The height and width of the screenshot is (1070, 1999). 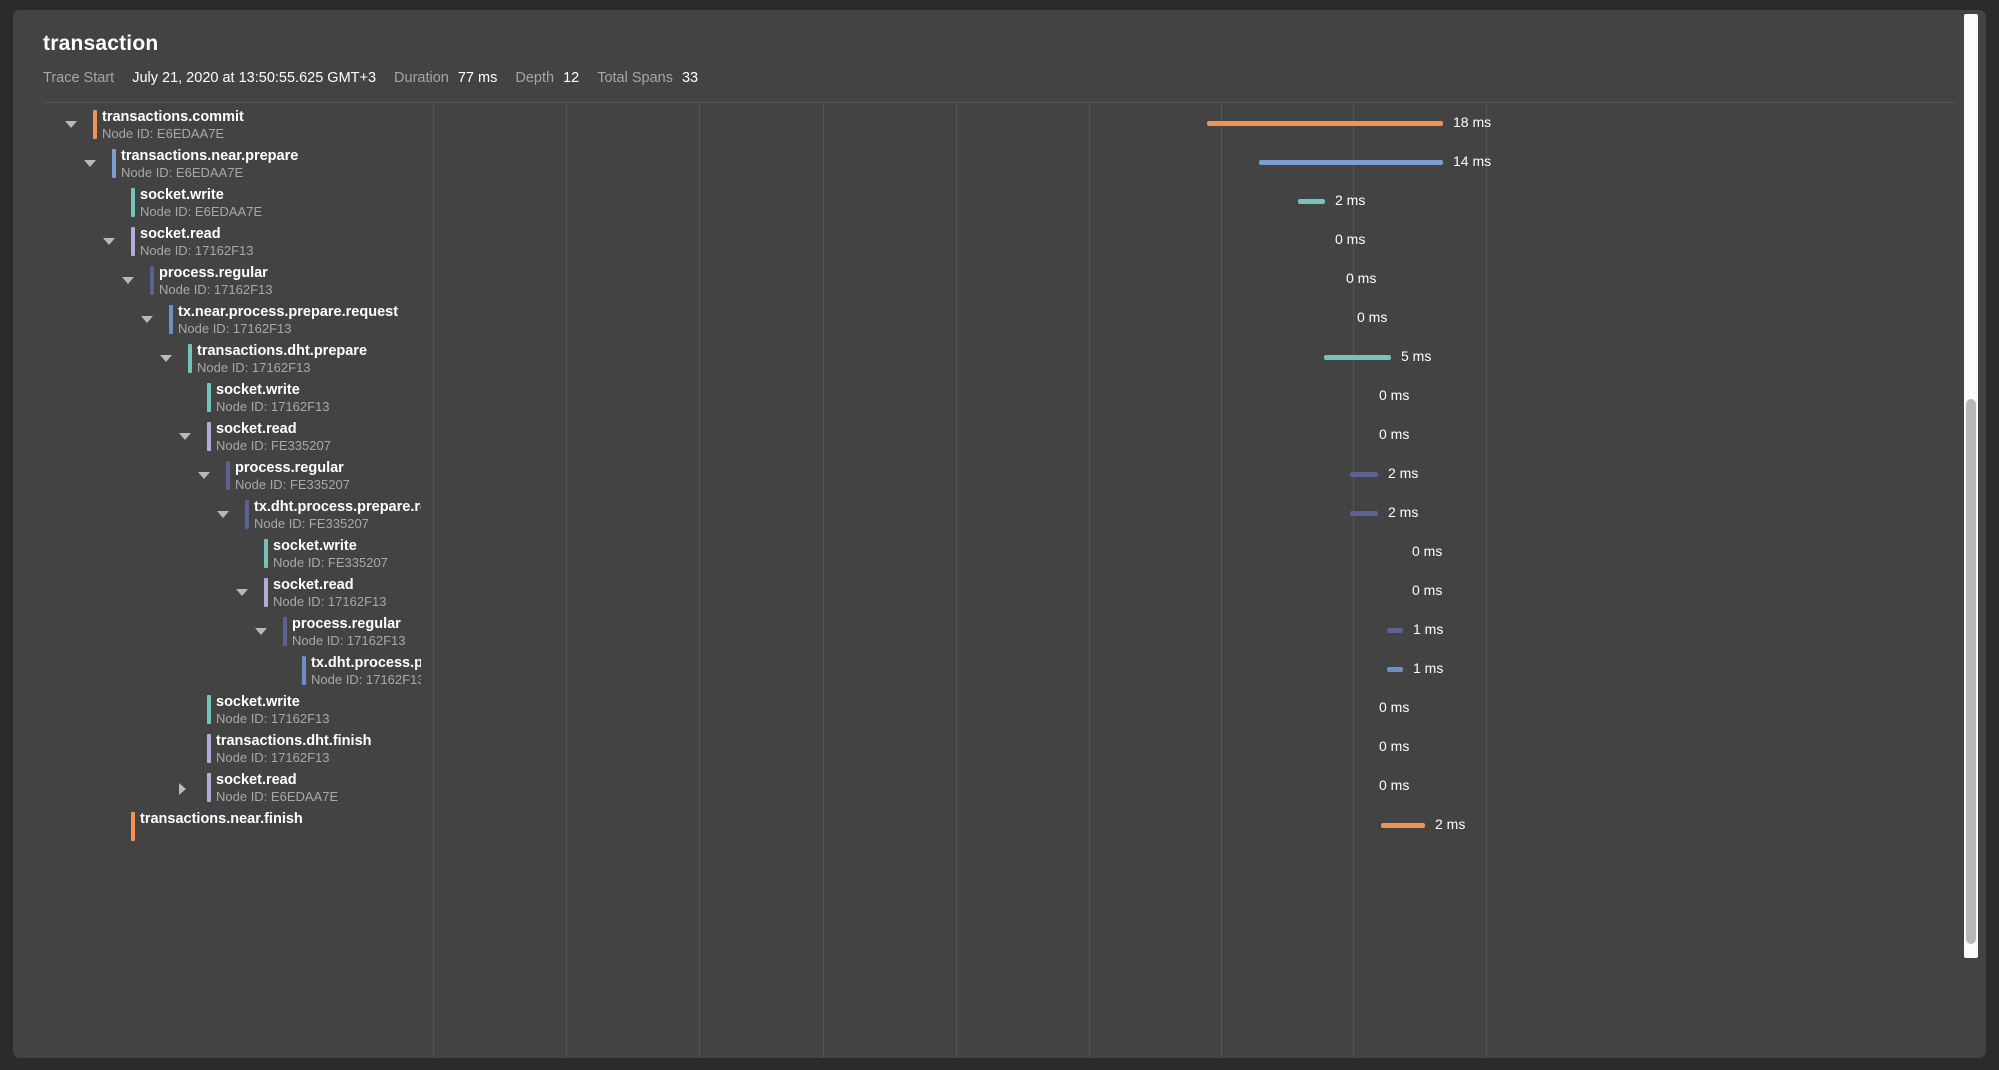 I want to click on span-row-tree-cell: socket.write Node ID: FE335207, so click(x=217, y=552).